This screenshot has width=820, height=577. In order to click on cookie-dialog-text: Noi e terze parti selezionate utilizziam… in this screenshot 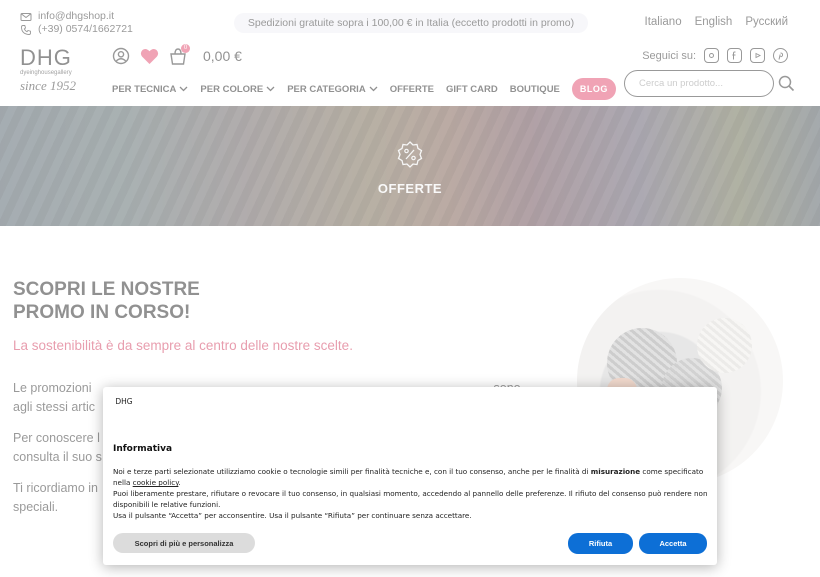, I will do `click(410, 493)`.